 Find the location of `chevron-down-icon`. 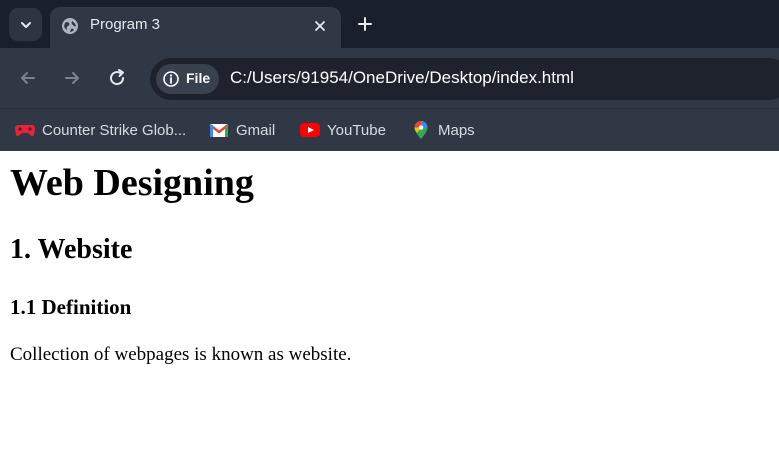

chevron-down-icon is located at coordinates (25, 24).